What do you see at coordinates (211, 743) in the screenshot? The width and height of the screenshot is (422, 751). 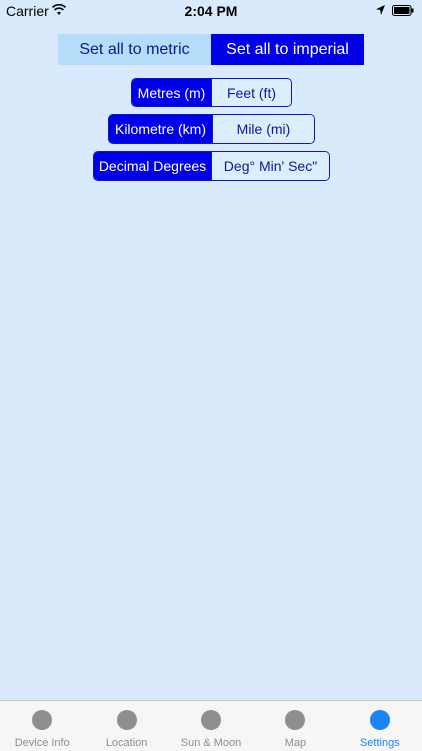 I see `tab-label: Sun & Moon` at bounding box center [211, 743].